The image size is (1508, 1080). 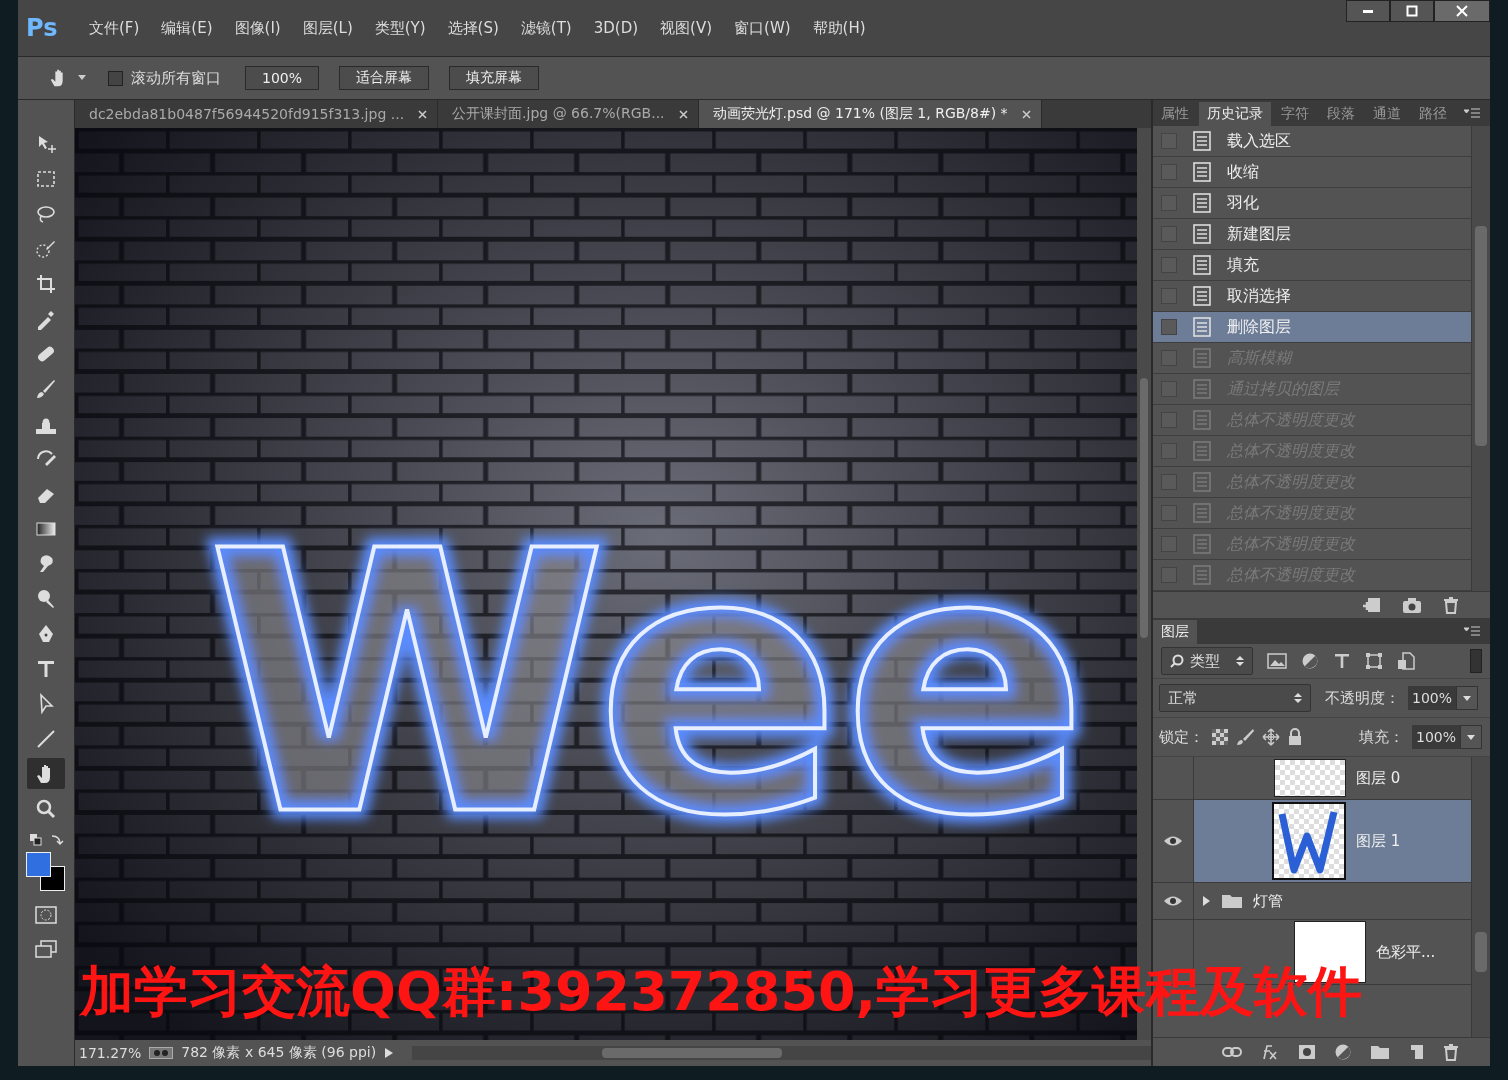 I want to click on minimize-icon, so click(x=1368, y=11).